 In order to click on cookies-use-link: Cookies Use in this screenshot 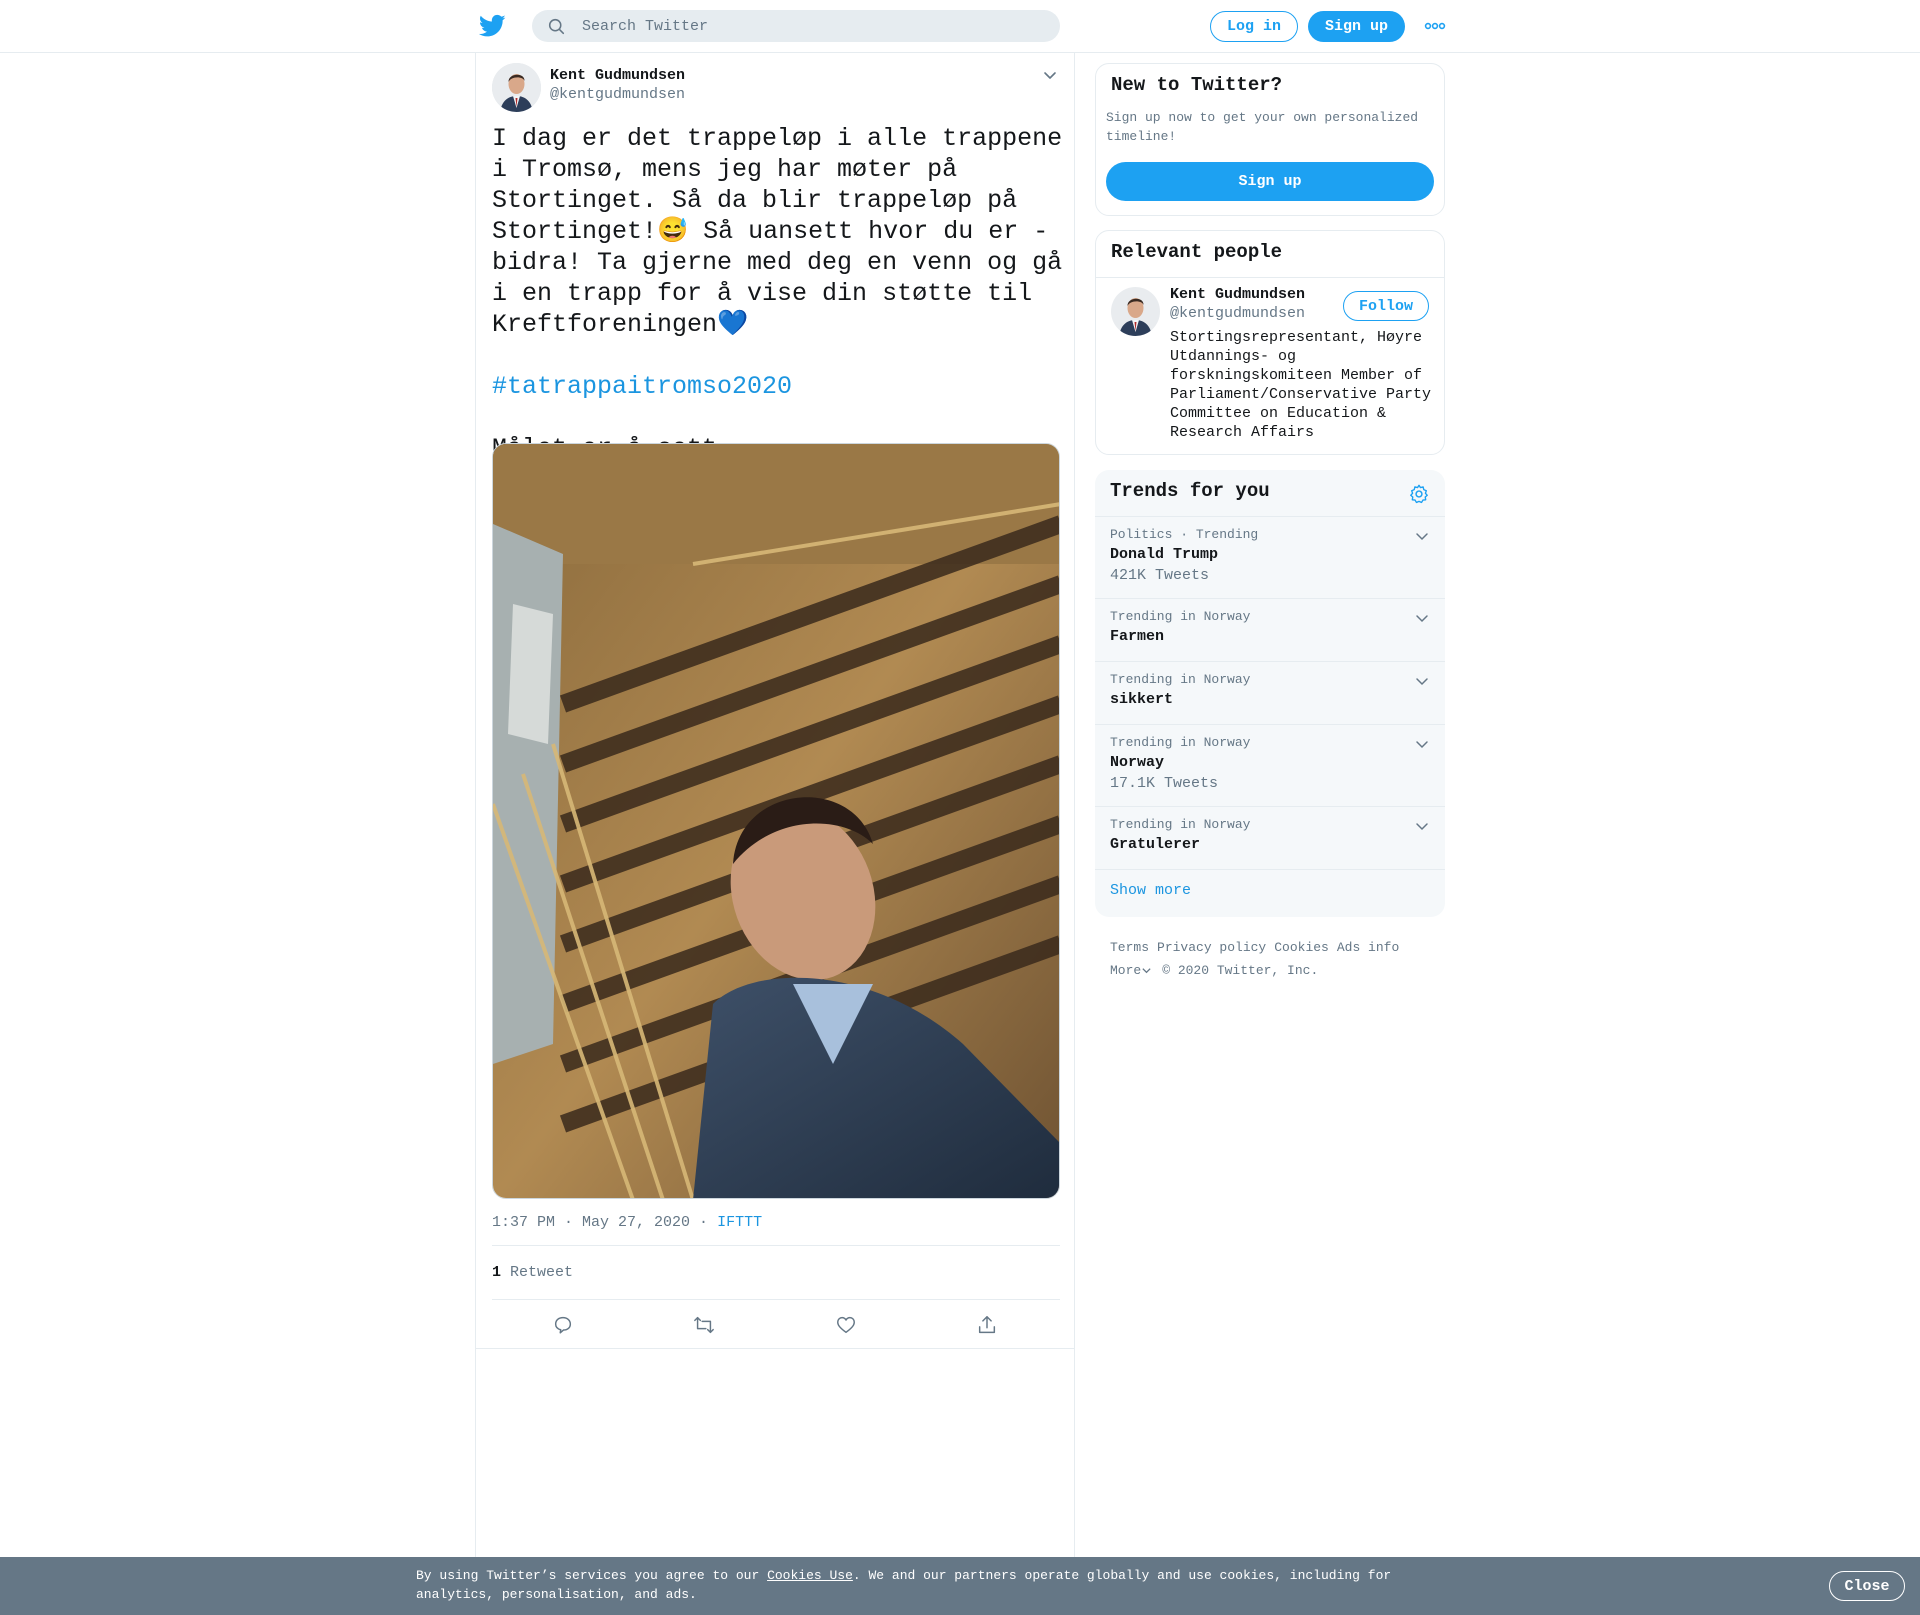, I will do `click(810, 1575)`.